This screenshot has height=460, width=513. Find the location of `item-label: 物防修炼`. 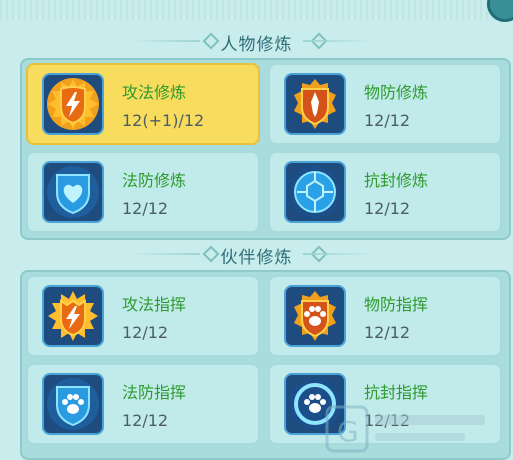

item-label: 物防修炼 is located at coordinates (396, 92).